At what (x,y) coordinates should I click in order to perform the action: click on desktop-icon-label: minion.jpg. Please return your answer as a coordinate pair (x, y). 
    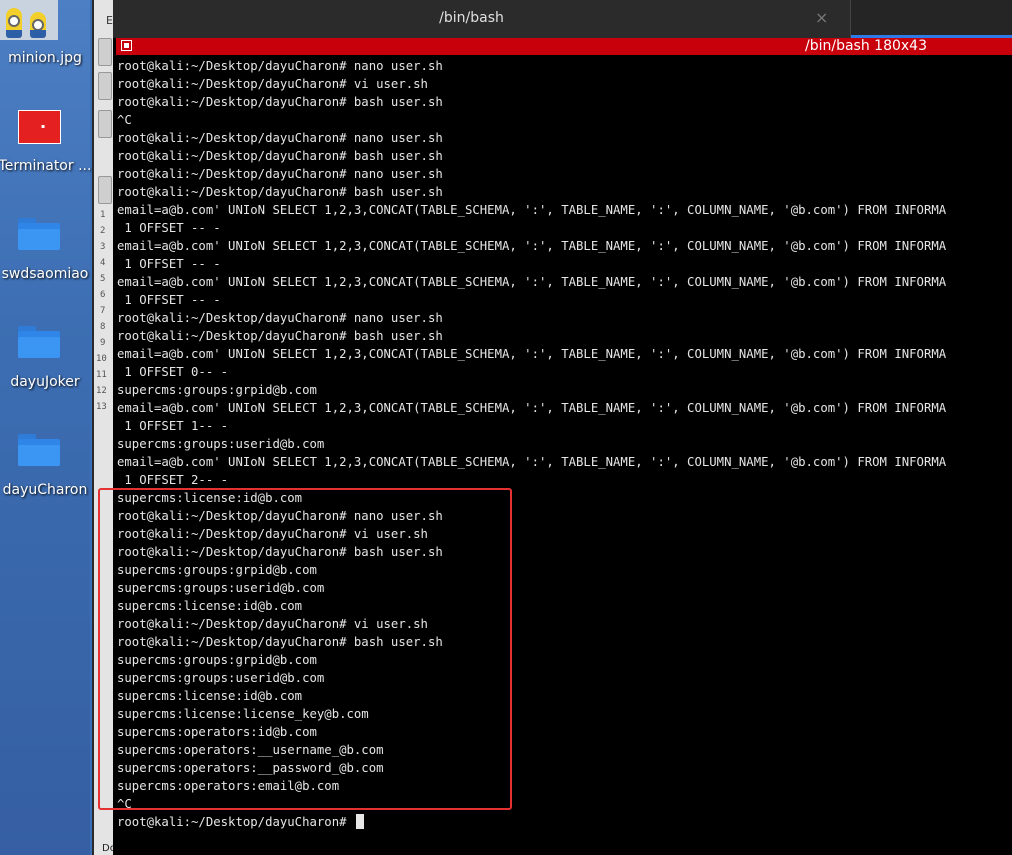
    Looking at the image, I should click on (45, 58).